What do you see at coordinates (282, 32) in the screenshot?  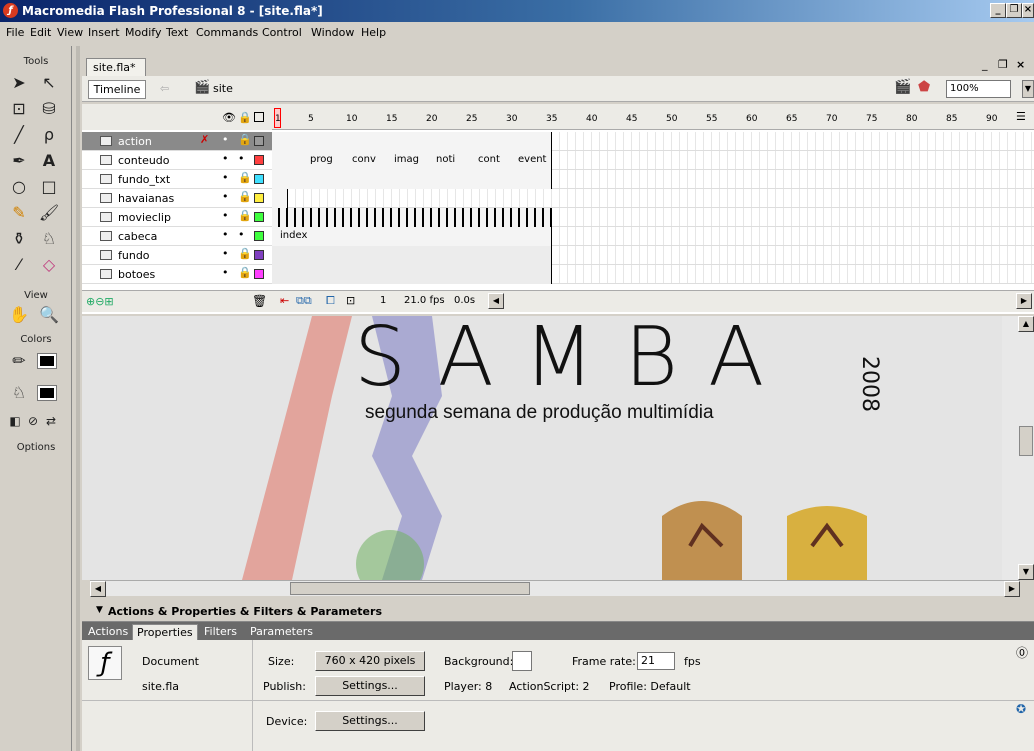 I see `menu-control: Control` at bounding box center [282, 32].